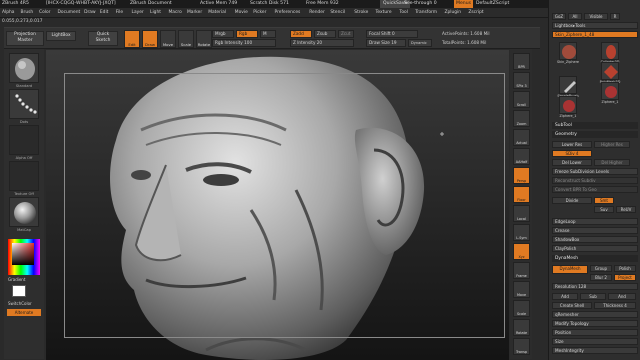  What do you see at coordinates (572, 144) in the screenshot?
I see `lower-res-button: Lower Res` at bounding box center [572, 144].